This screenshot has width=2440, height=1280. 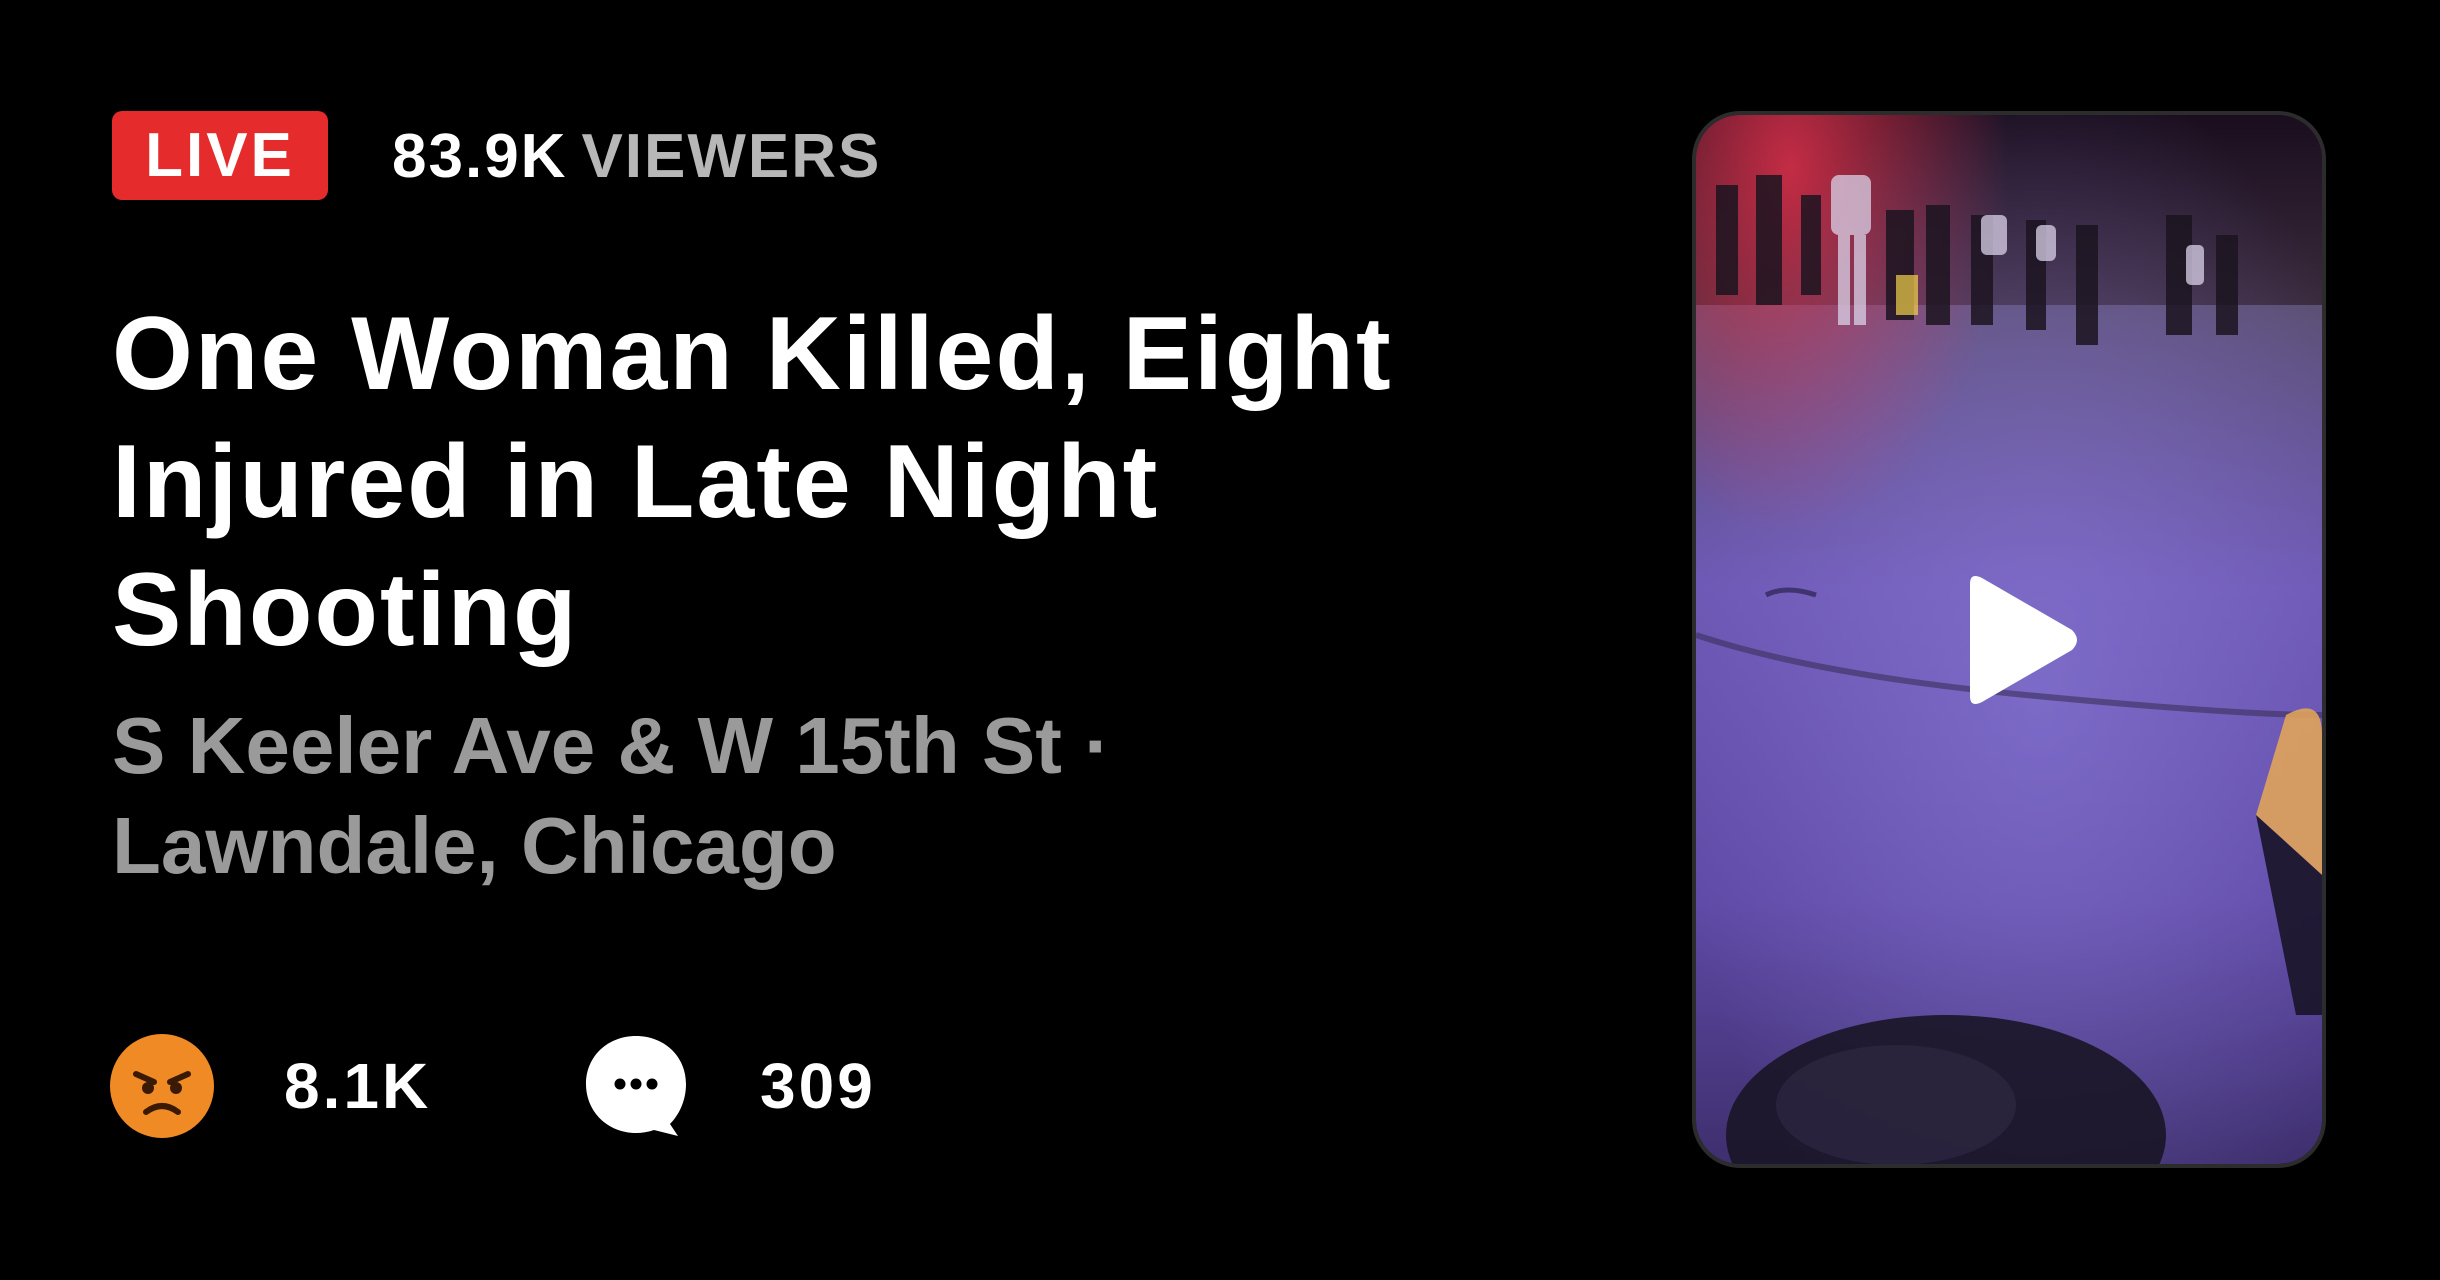 What do you see at coordinates (358, 1086) in the screenshot?
I see `reactions-count: 8.1K` at bounding box center [358, 1086].